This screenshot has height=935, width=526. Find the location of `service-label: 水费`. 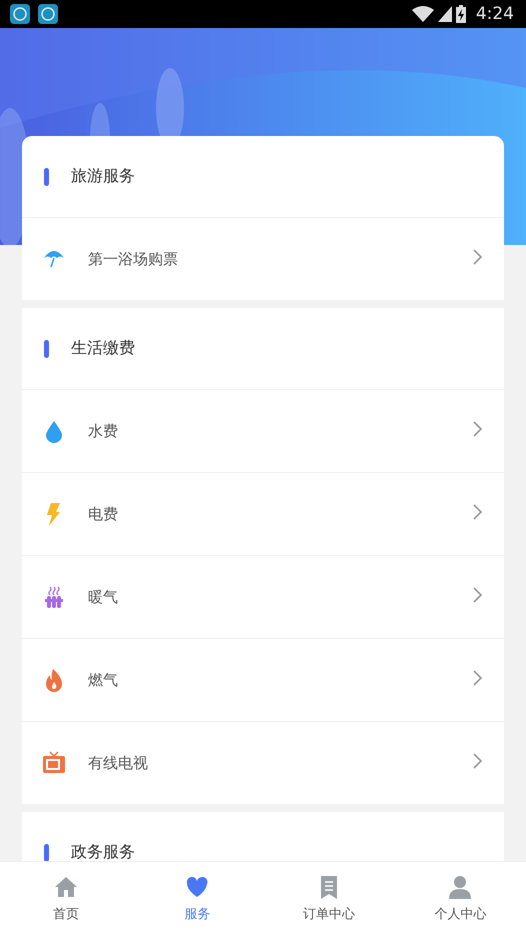

service-label: 水费 is located at coordinates (103, 431).